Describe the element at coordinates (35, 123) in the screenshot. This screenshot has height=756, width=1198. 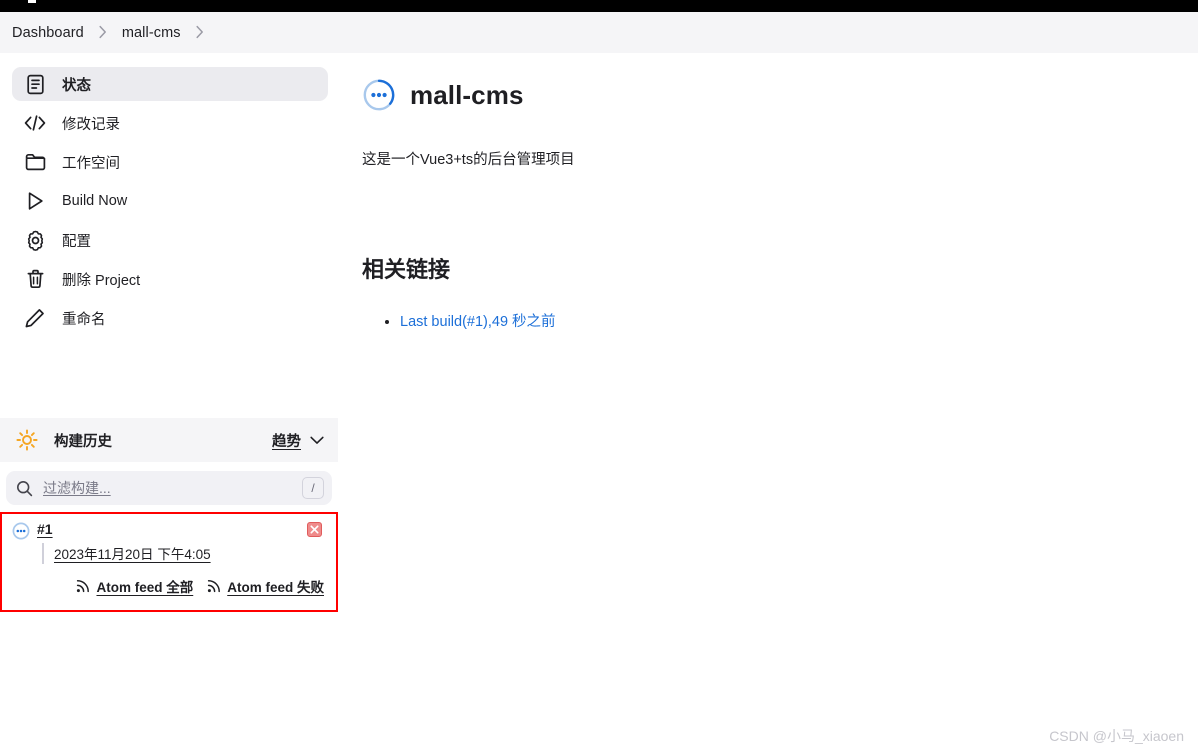
I see `code-icon` at that location.